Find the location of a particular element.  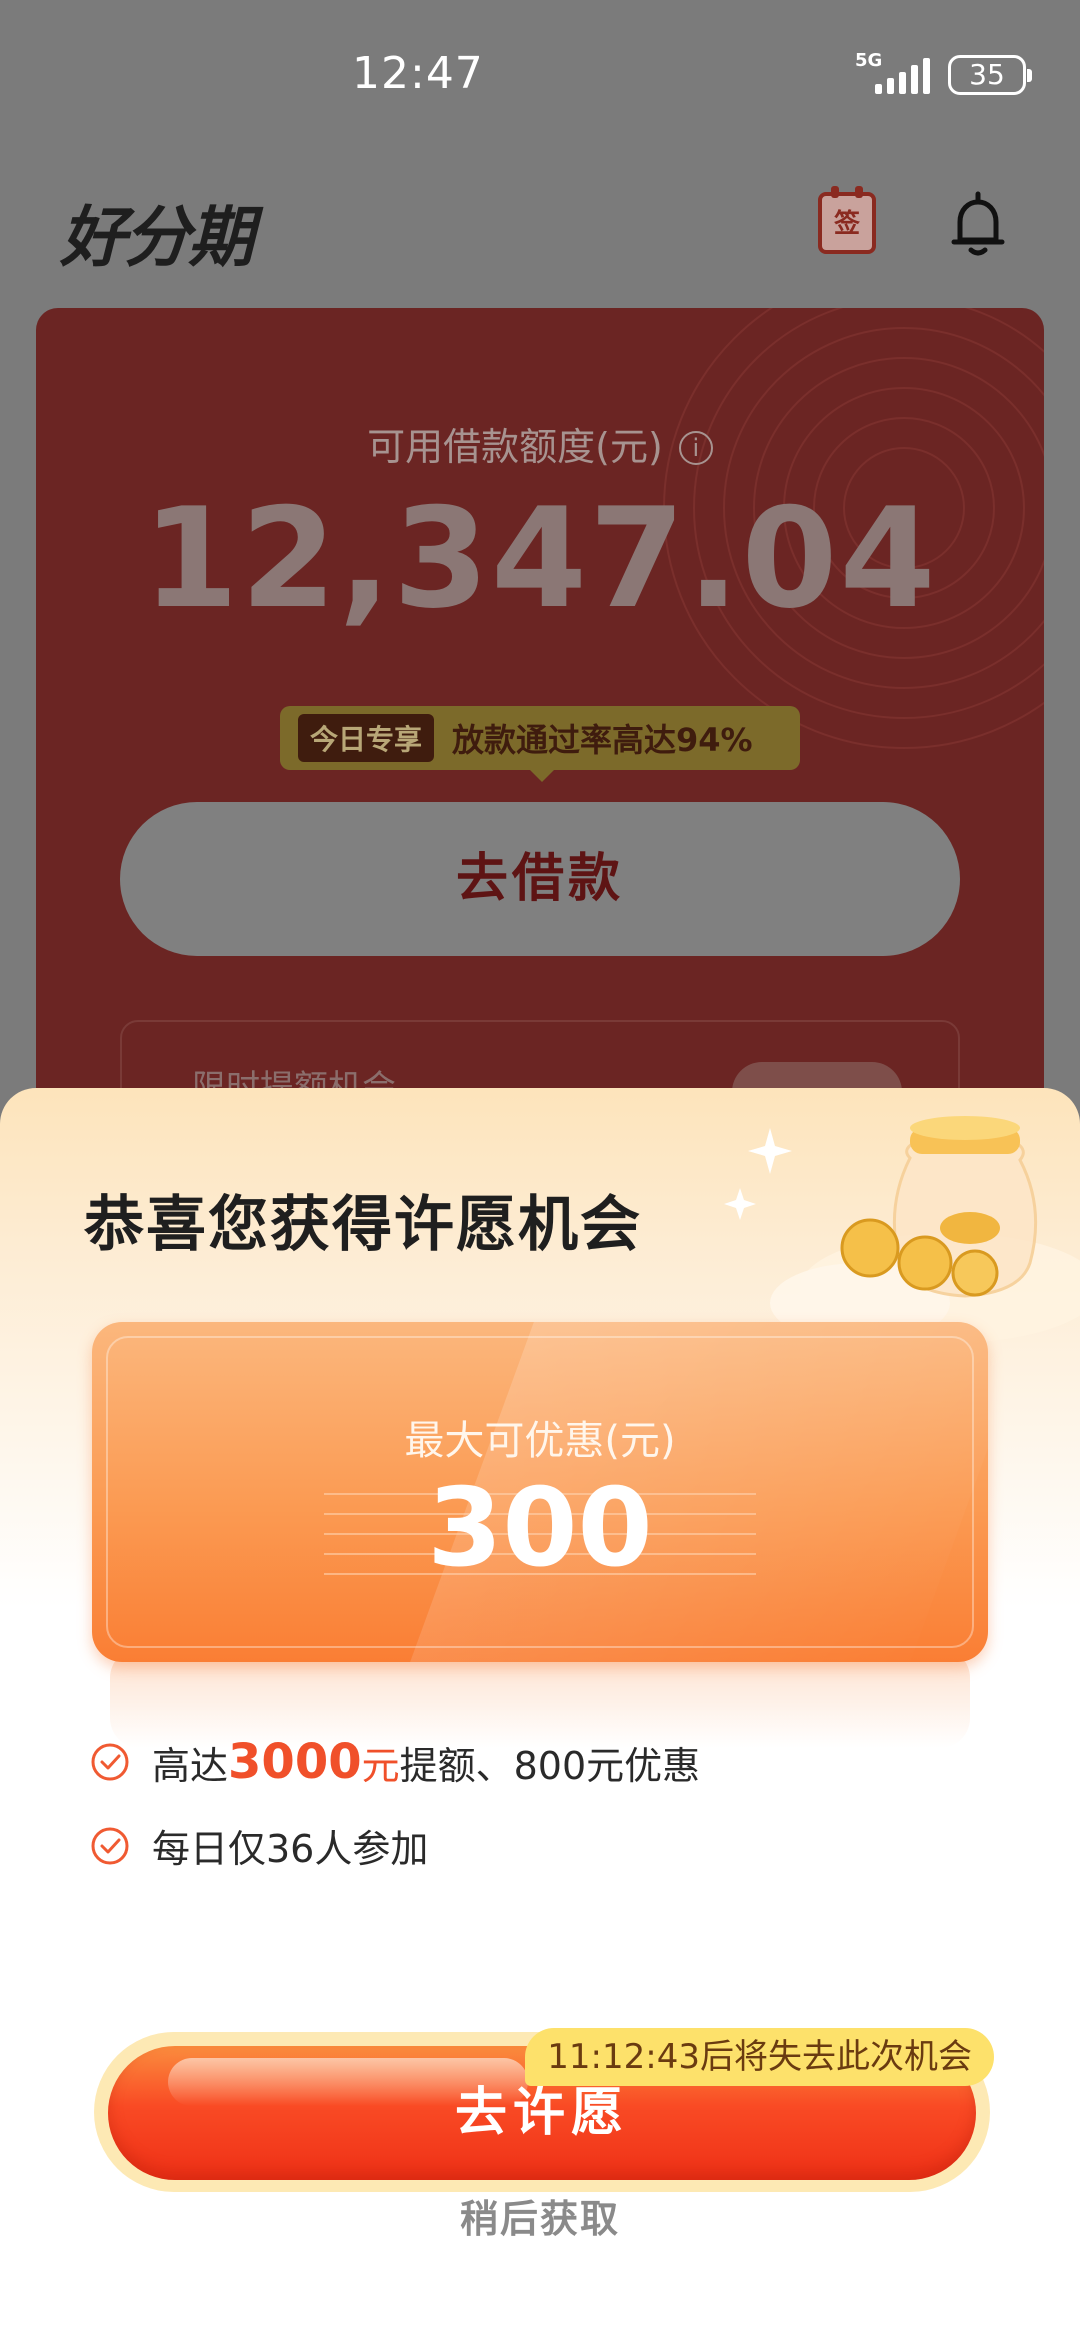

promo-badge: 今日专享 is located at coordinates (366, 738).